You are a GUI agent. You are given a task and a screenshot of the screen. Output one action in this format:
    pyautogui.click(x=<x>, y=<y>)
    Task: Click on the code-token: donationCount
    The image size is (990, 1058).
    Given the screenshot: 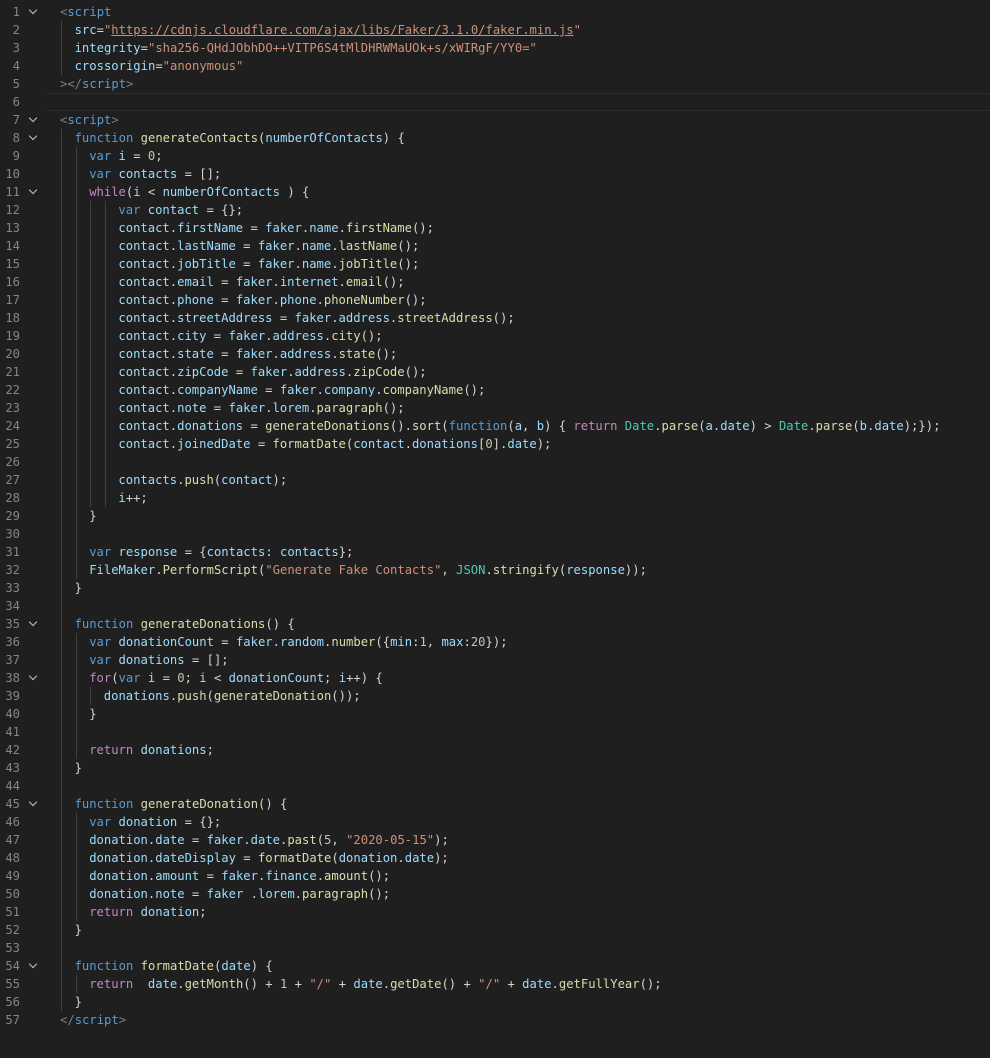 What is the action you would take?
    pyautogui.click(x=276, y=678)
    